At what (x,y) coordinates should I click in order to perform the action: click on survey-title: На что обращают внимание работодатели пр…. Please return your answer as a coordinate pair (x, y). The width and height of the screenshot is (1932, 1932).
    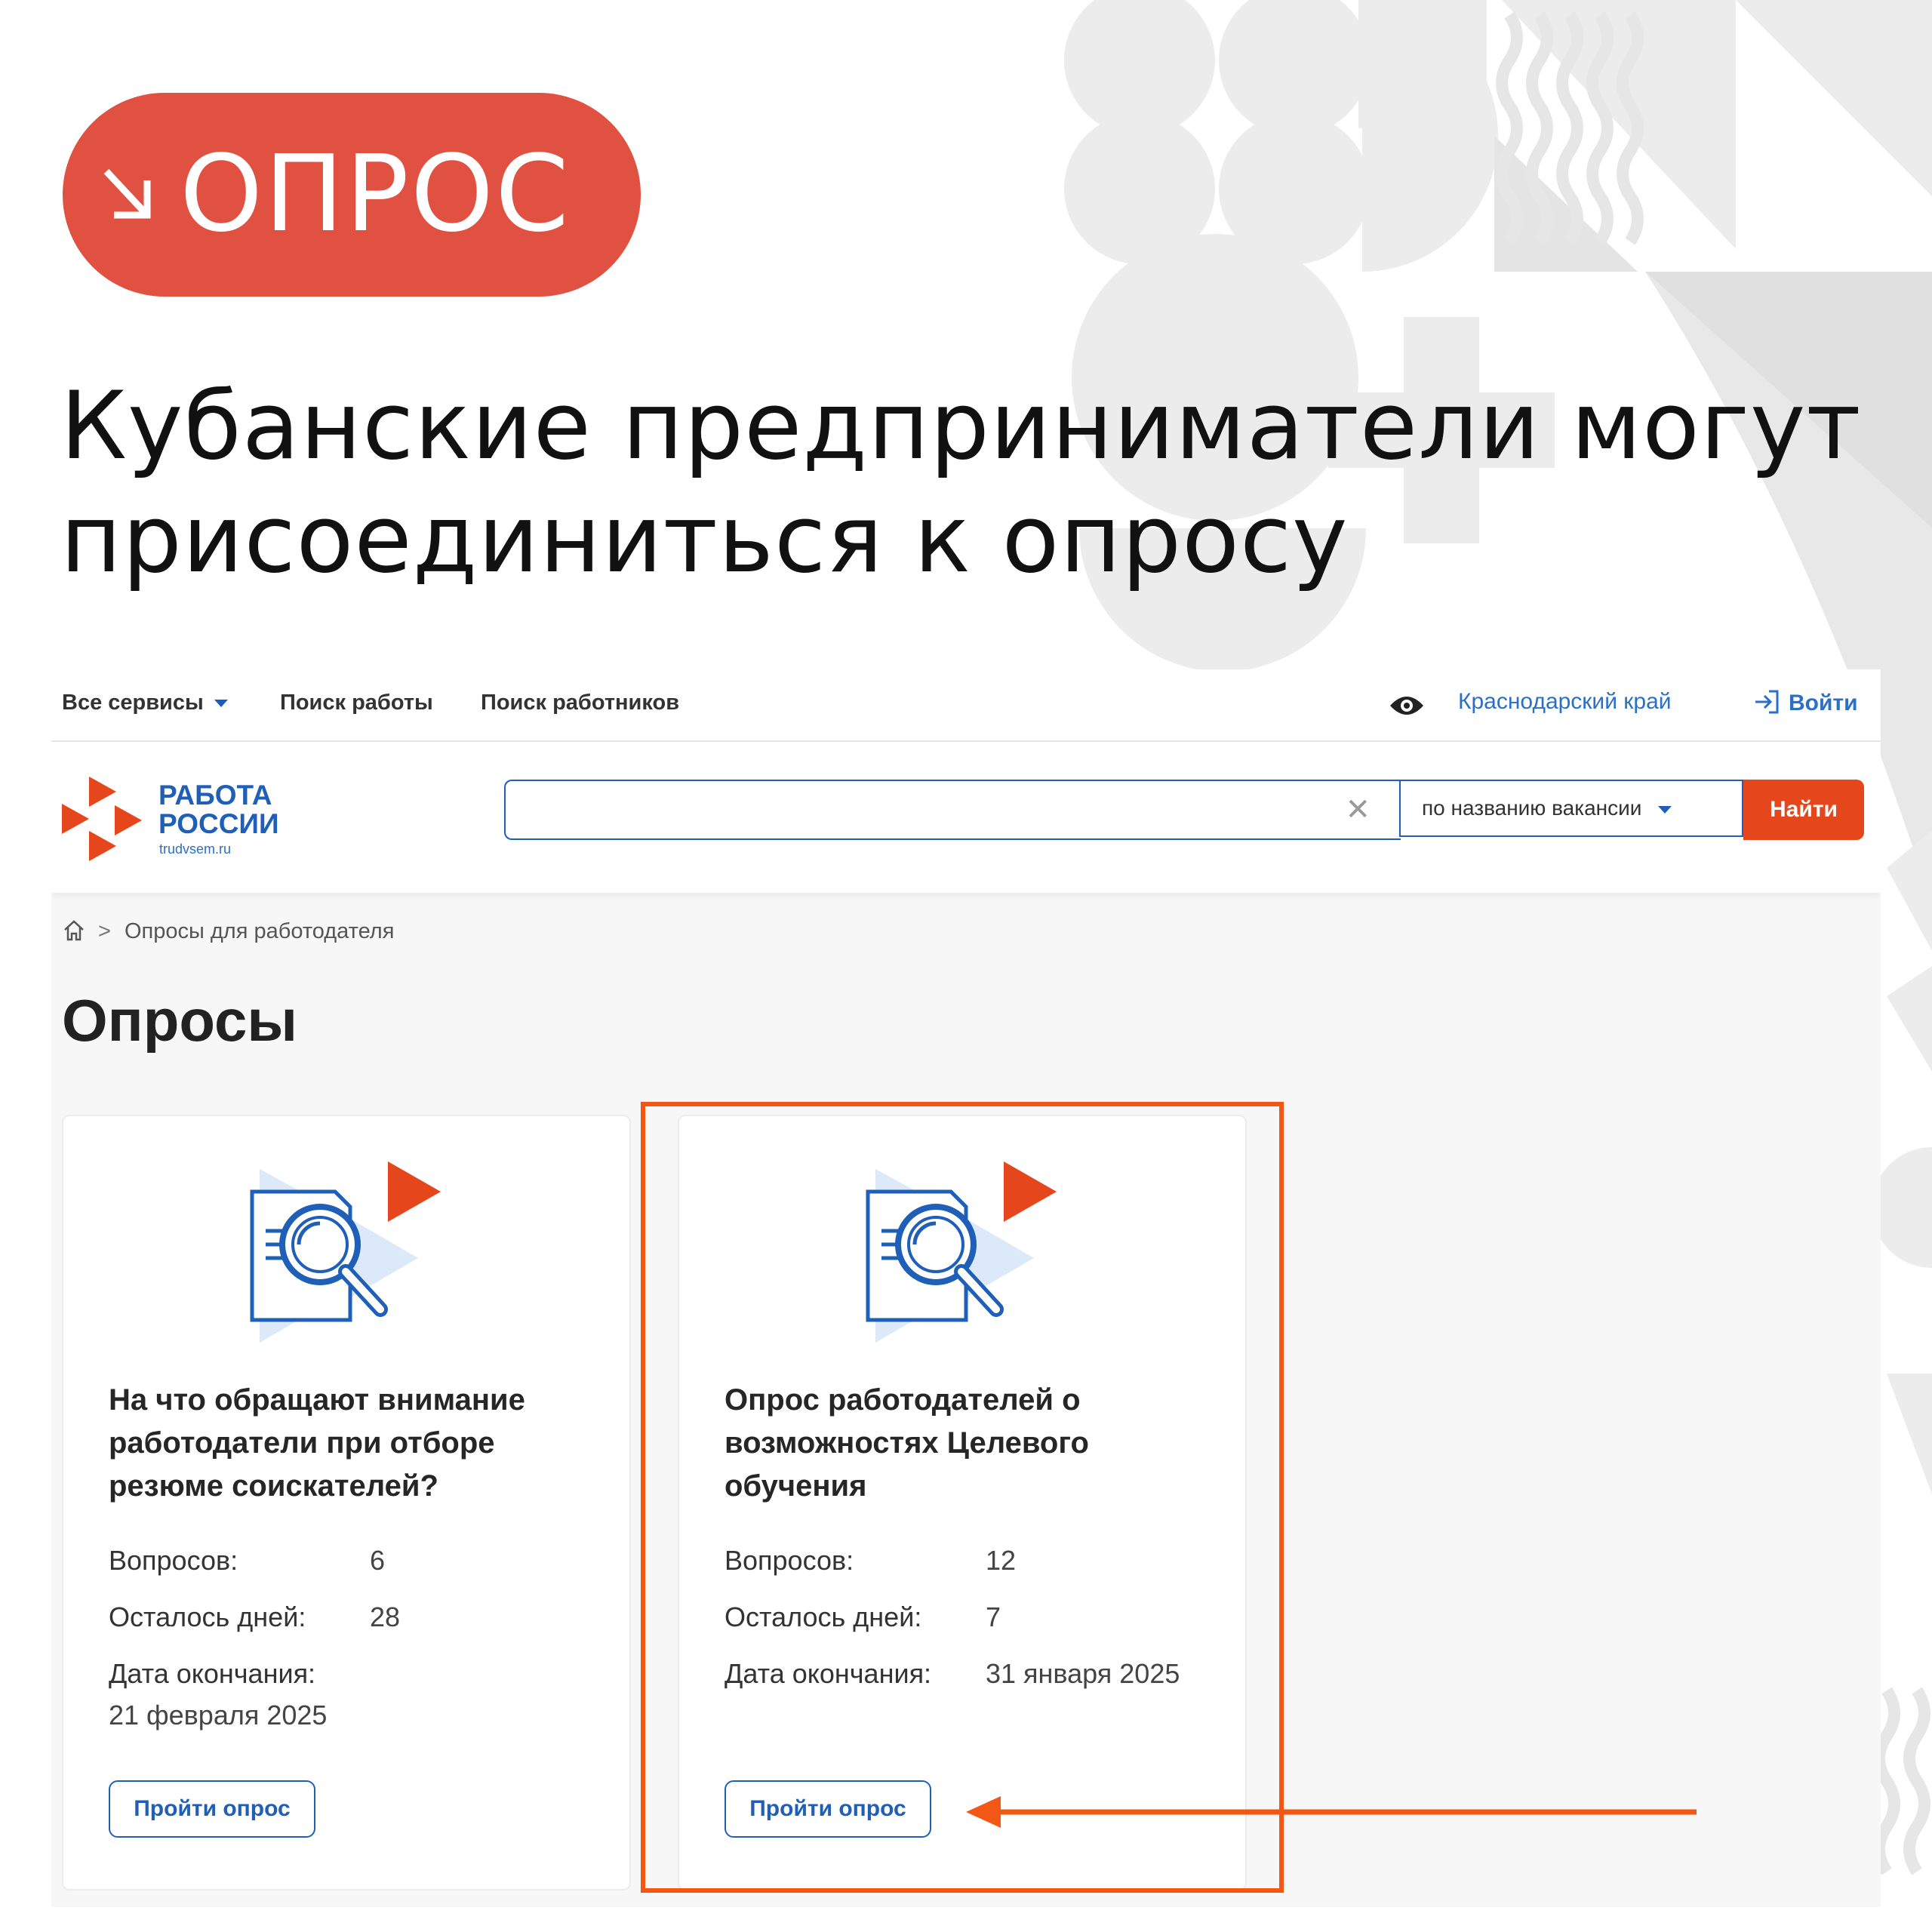
    Looking at the image, I should click on (317, 1443).